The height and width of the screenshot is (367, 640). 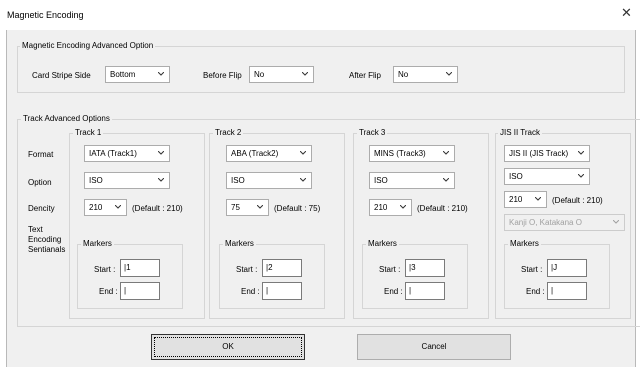 I want to click on track1-option-value: ISO, so click(x=96, y=180).